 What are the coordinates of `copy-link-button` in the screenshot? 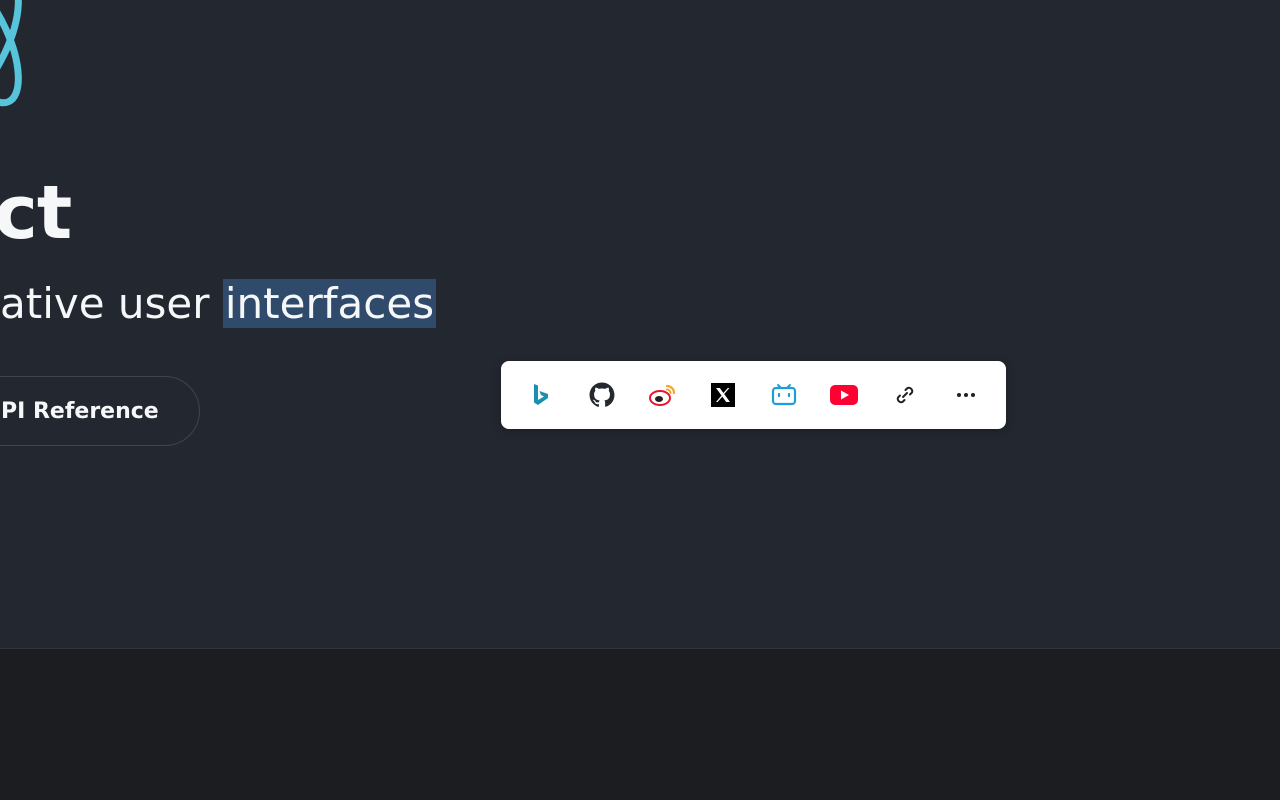 It's located at (905, 395).